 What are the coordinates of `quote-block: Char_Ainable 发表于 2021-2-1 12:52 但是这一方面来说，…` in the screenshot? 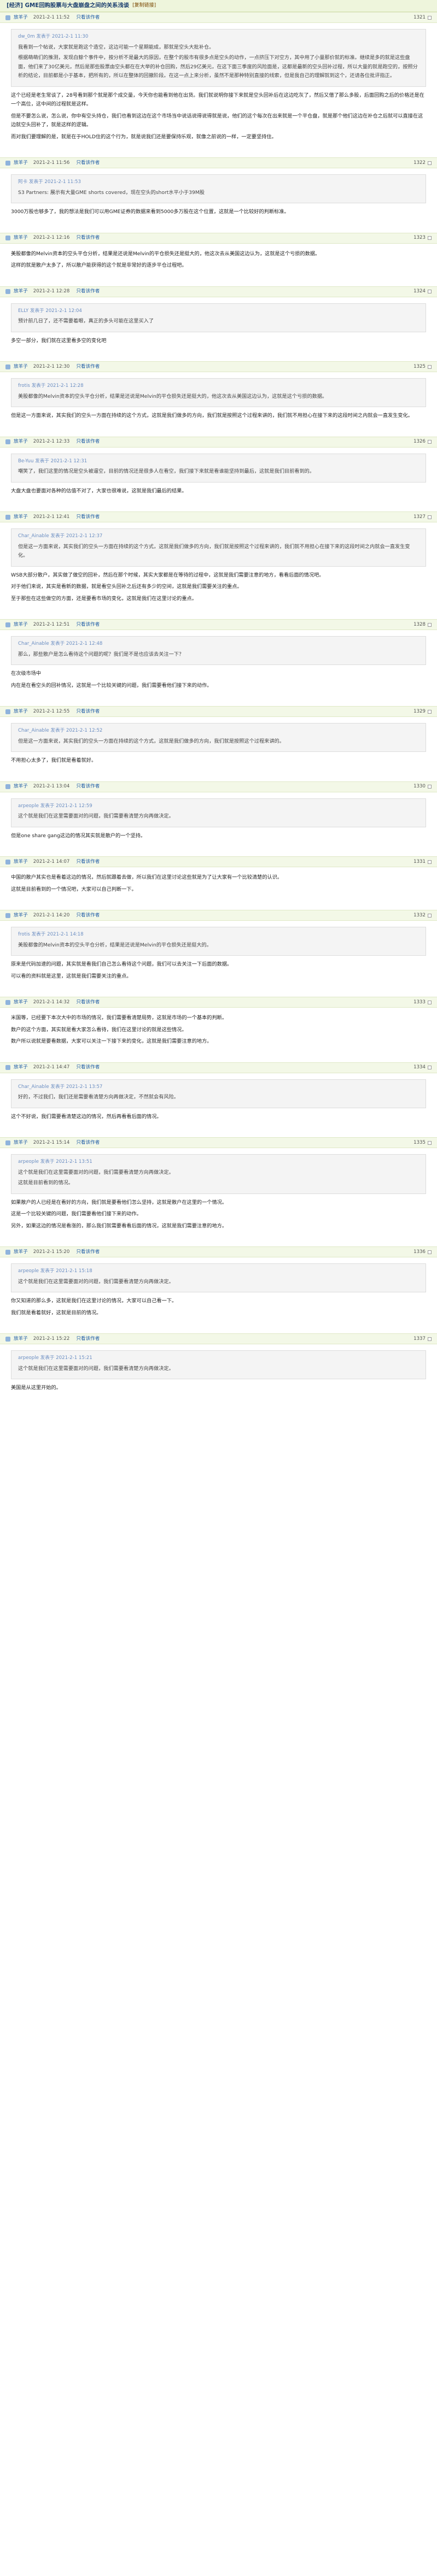 It's located at (218, 737).